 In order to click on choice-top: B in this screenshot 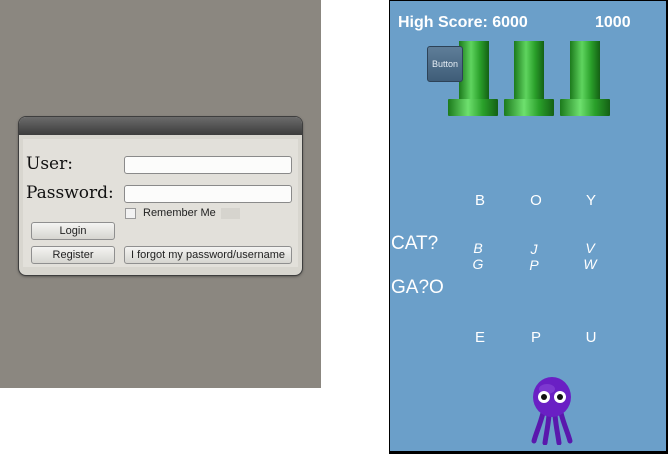, I will do `click(478, 248)`.